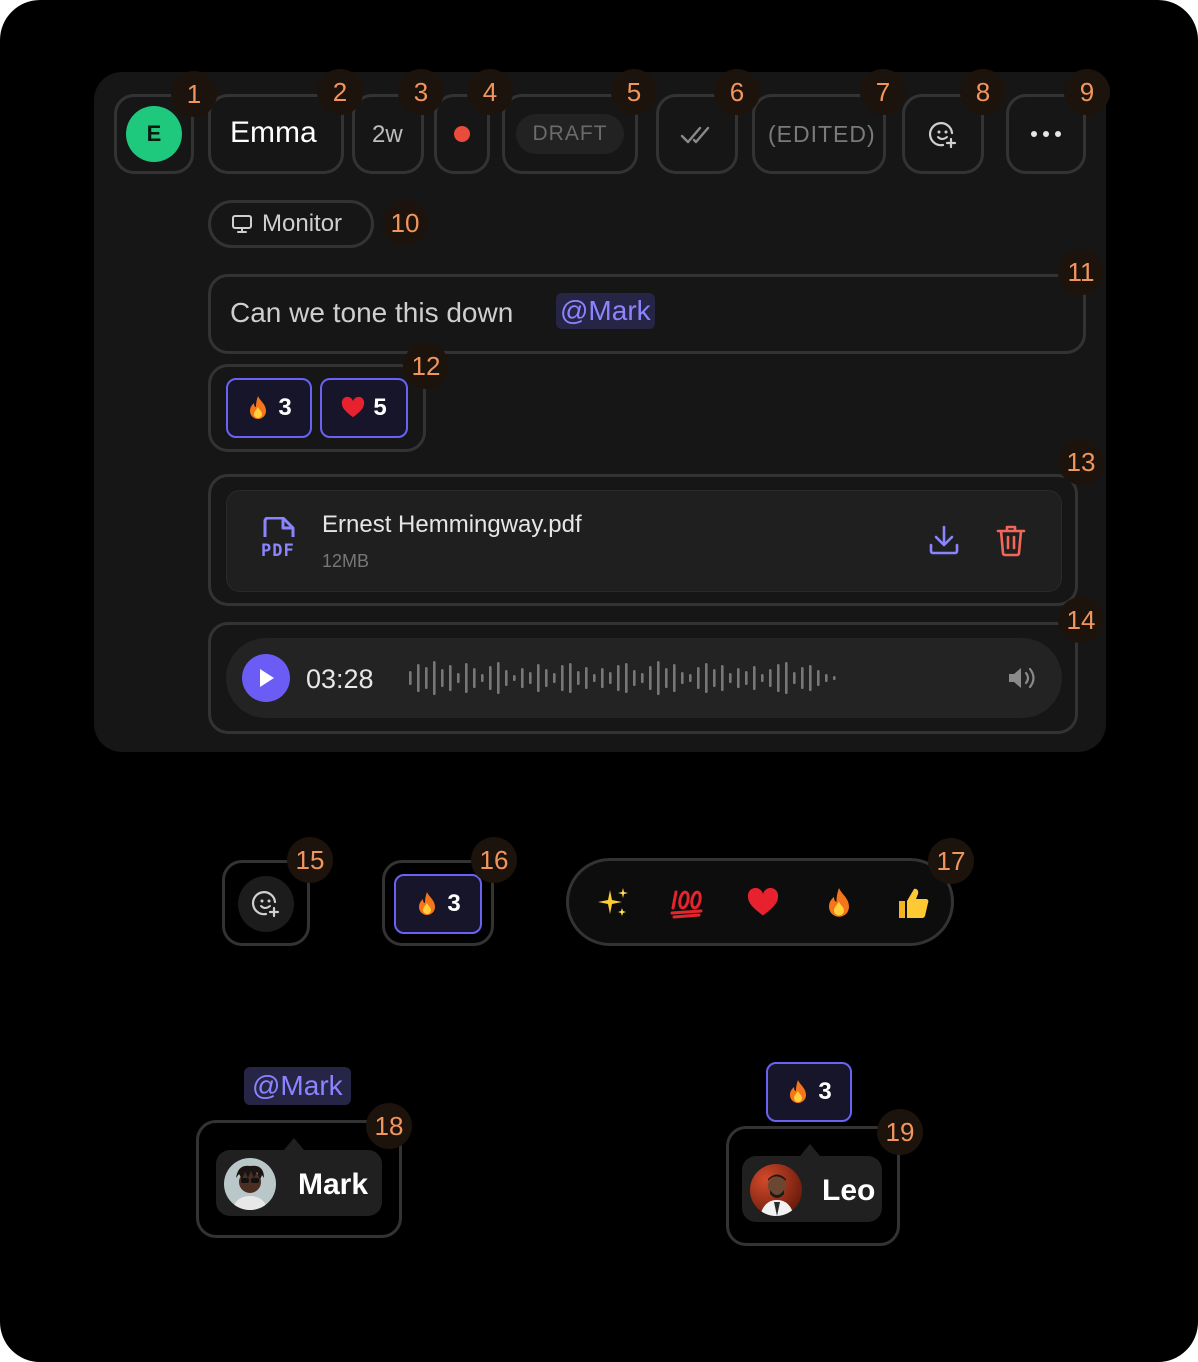  What do you see at coordinates (822, 134) in the screenshot?
I see `edited-label: (EDITED)` at bounding box center [822, 134].